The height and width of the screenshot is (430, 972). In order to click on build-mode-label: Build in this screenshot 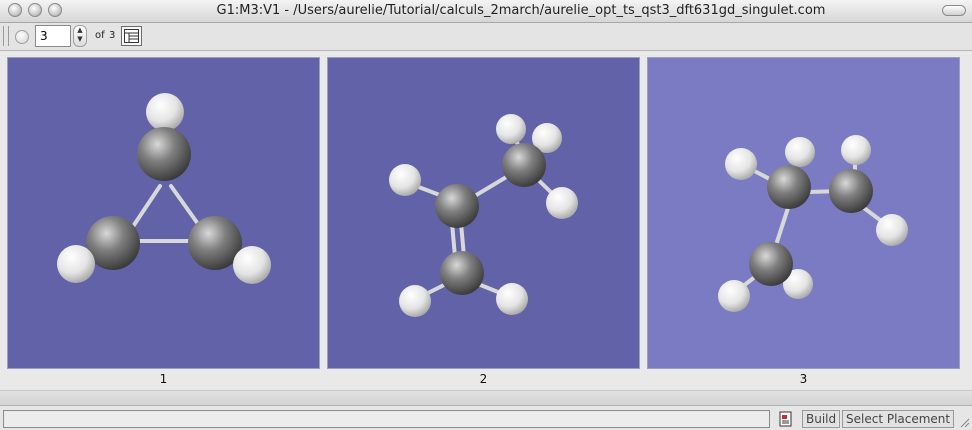, I will do `click(821, 419)`.